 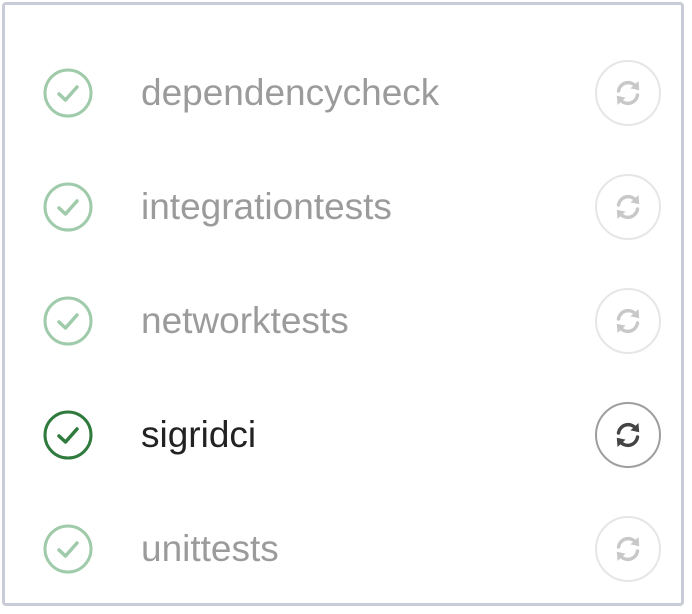 What do you see at coordinates (199, 434) in the screenshot?
I see `check-name: sigridci` at bounding box center [199, 434].